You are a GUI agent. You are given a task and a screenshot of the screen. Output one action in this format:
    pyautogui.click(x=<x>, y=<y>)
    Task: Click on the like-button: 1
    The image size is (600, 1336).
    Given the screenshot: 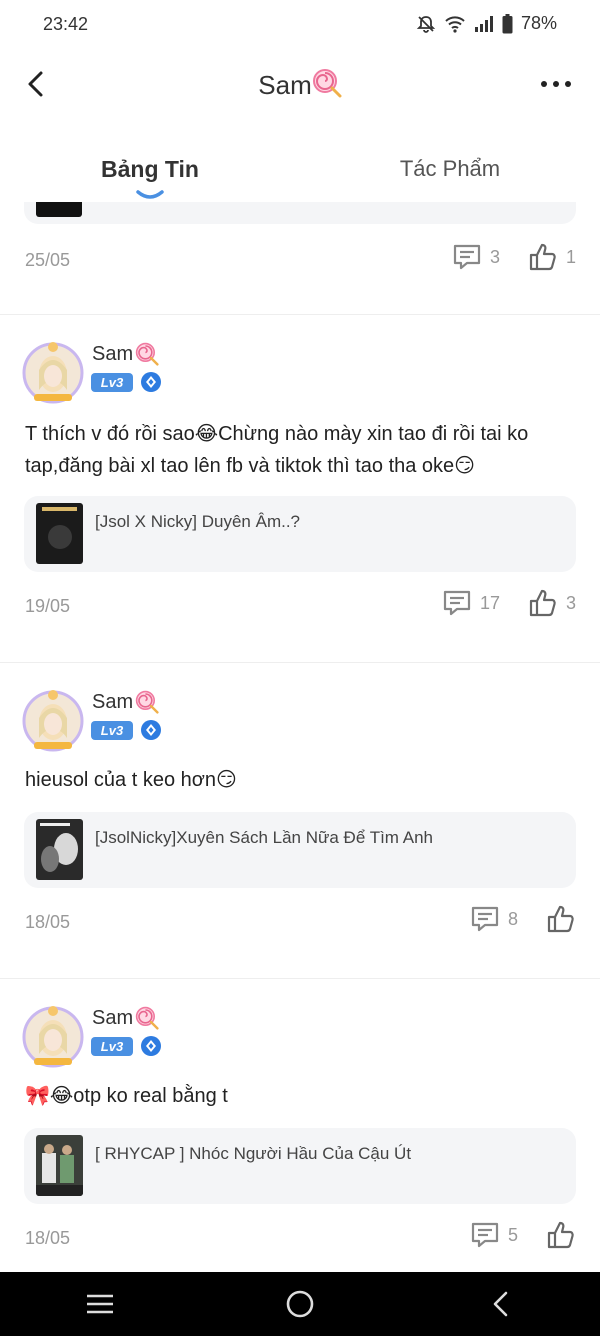 What is the action you would take?
    pyautogui.click(x=552, y=257)
    